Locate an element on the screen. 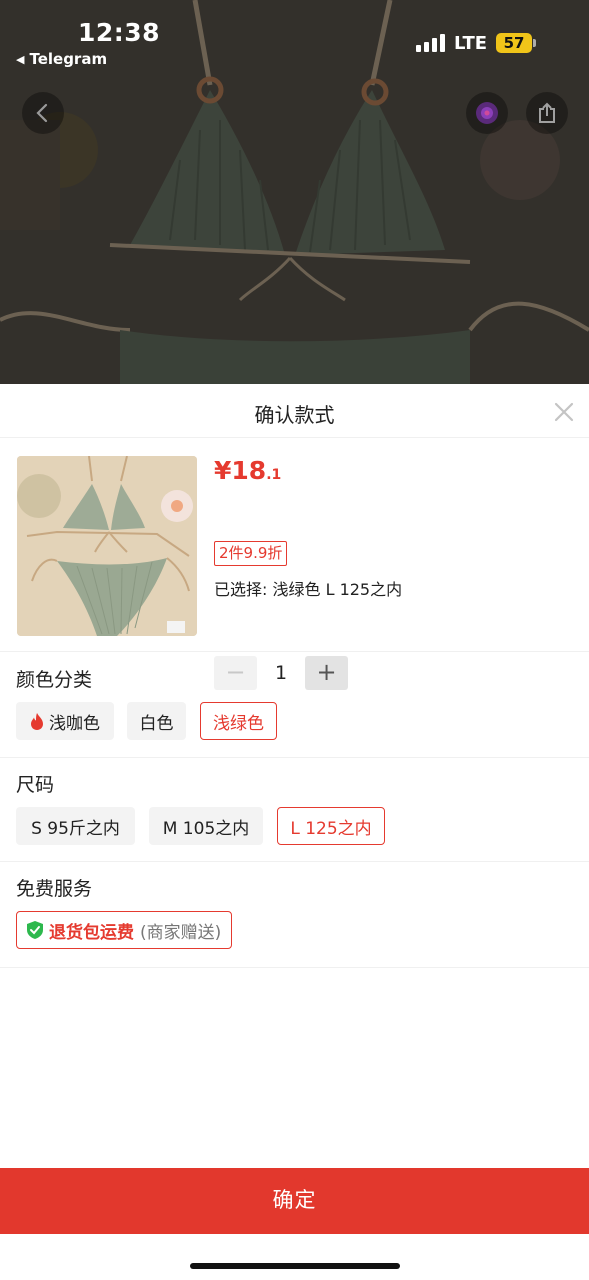 This screenshot has width=589, height=1280. battery-level: 57 is located at coordinates (514, 43).